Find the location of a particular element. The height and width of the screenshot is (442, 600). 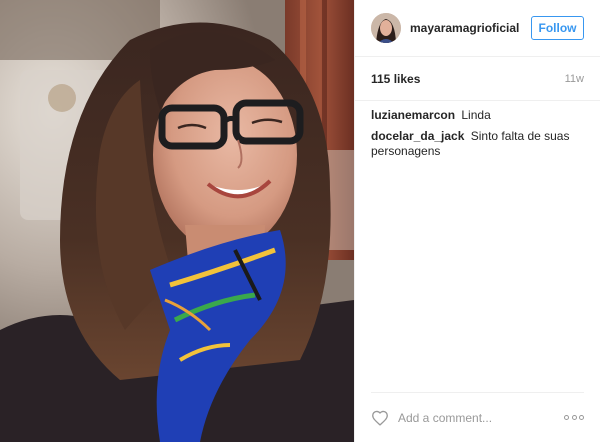

comment-author: docelar_da_jack is located at coordinates (417, 136).